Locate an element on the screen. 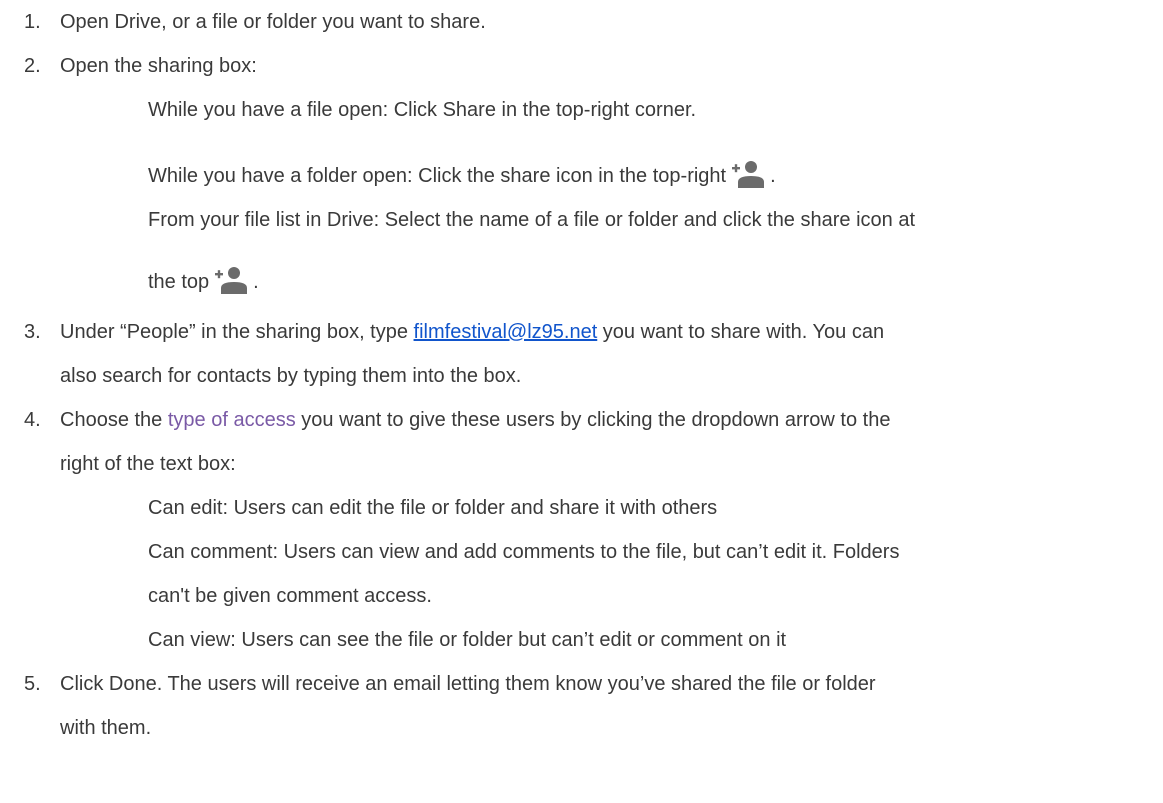 Image resolution: width=1163 pixels, height=803 pixels. step-5-number: 5. is located at coordinates (32, 684).